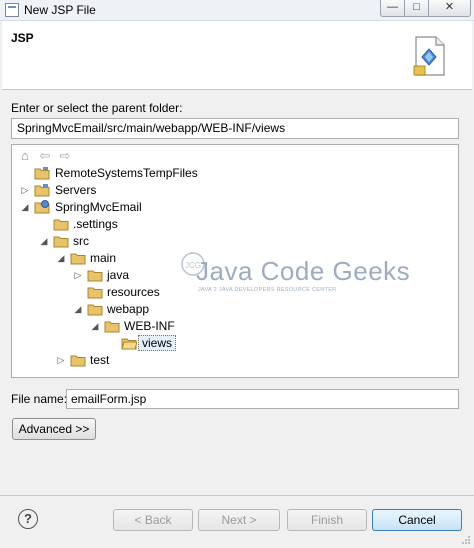  I want to click on web-project-icon, so click(42, 207).